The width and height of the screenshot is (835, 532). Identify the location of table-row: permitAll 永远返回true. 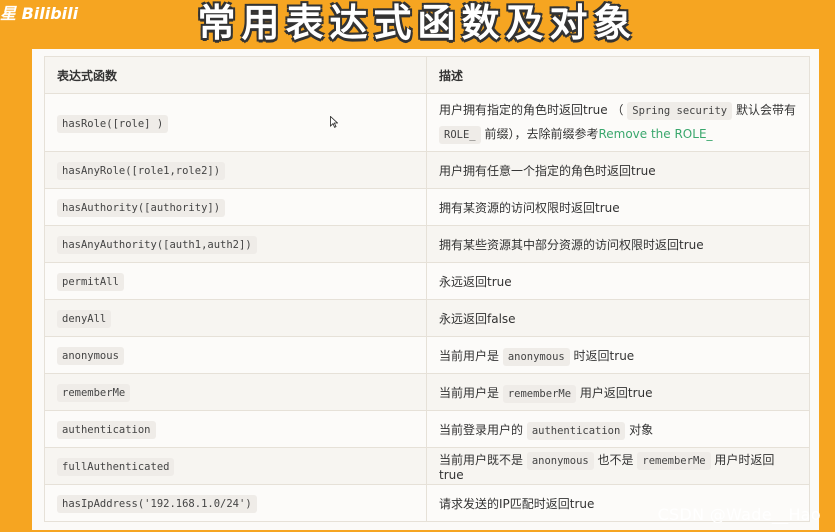
(427, 281).